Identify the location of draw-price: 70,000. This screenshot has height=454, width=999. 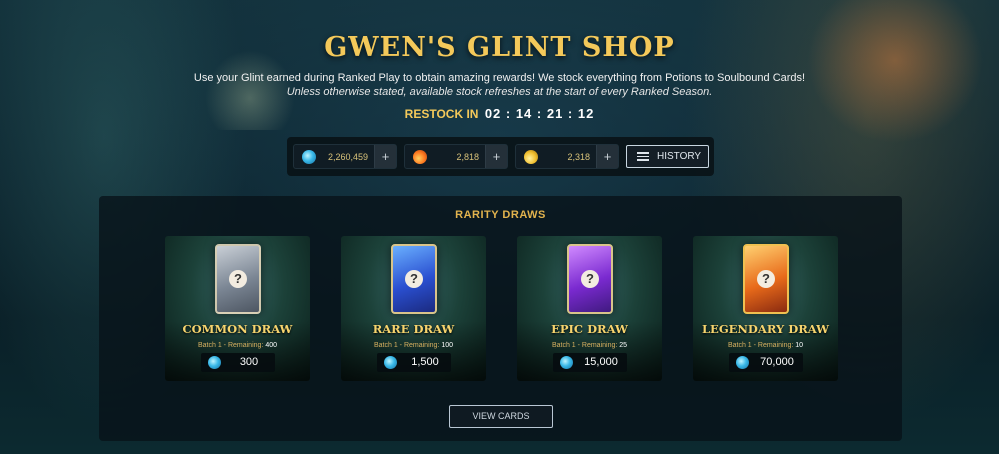
(766, 362).